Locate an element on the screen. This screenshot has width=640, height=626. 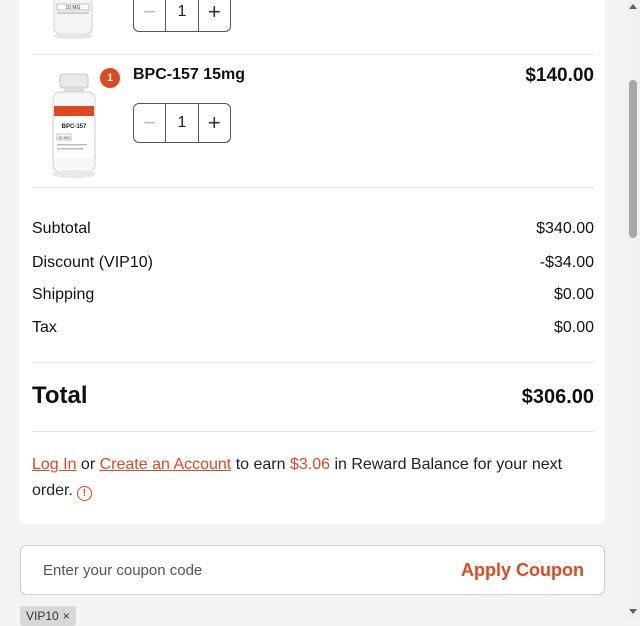
vial-image: 10 MG is located at coordinates (73, 19).